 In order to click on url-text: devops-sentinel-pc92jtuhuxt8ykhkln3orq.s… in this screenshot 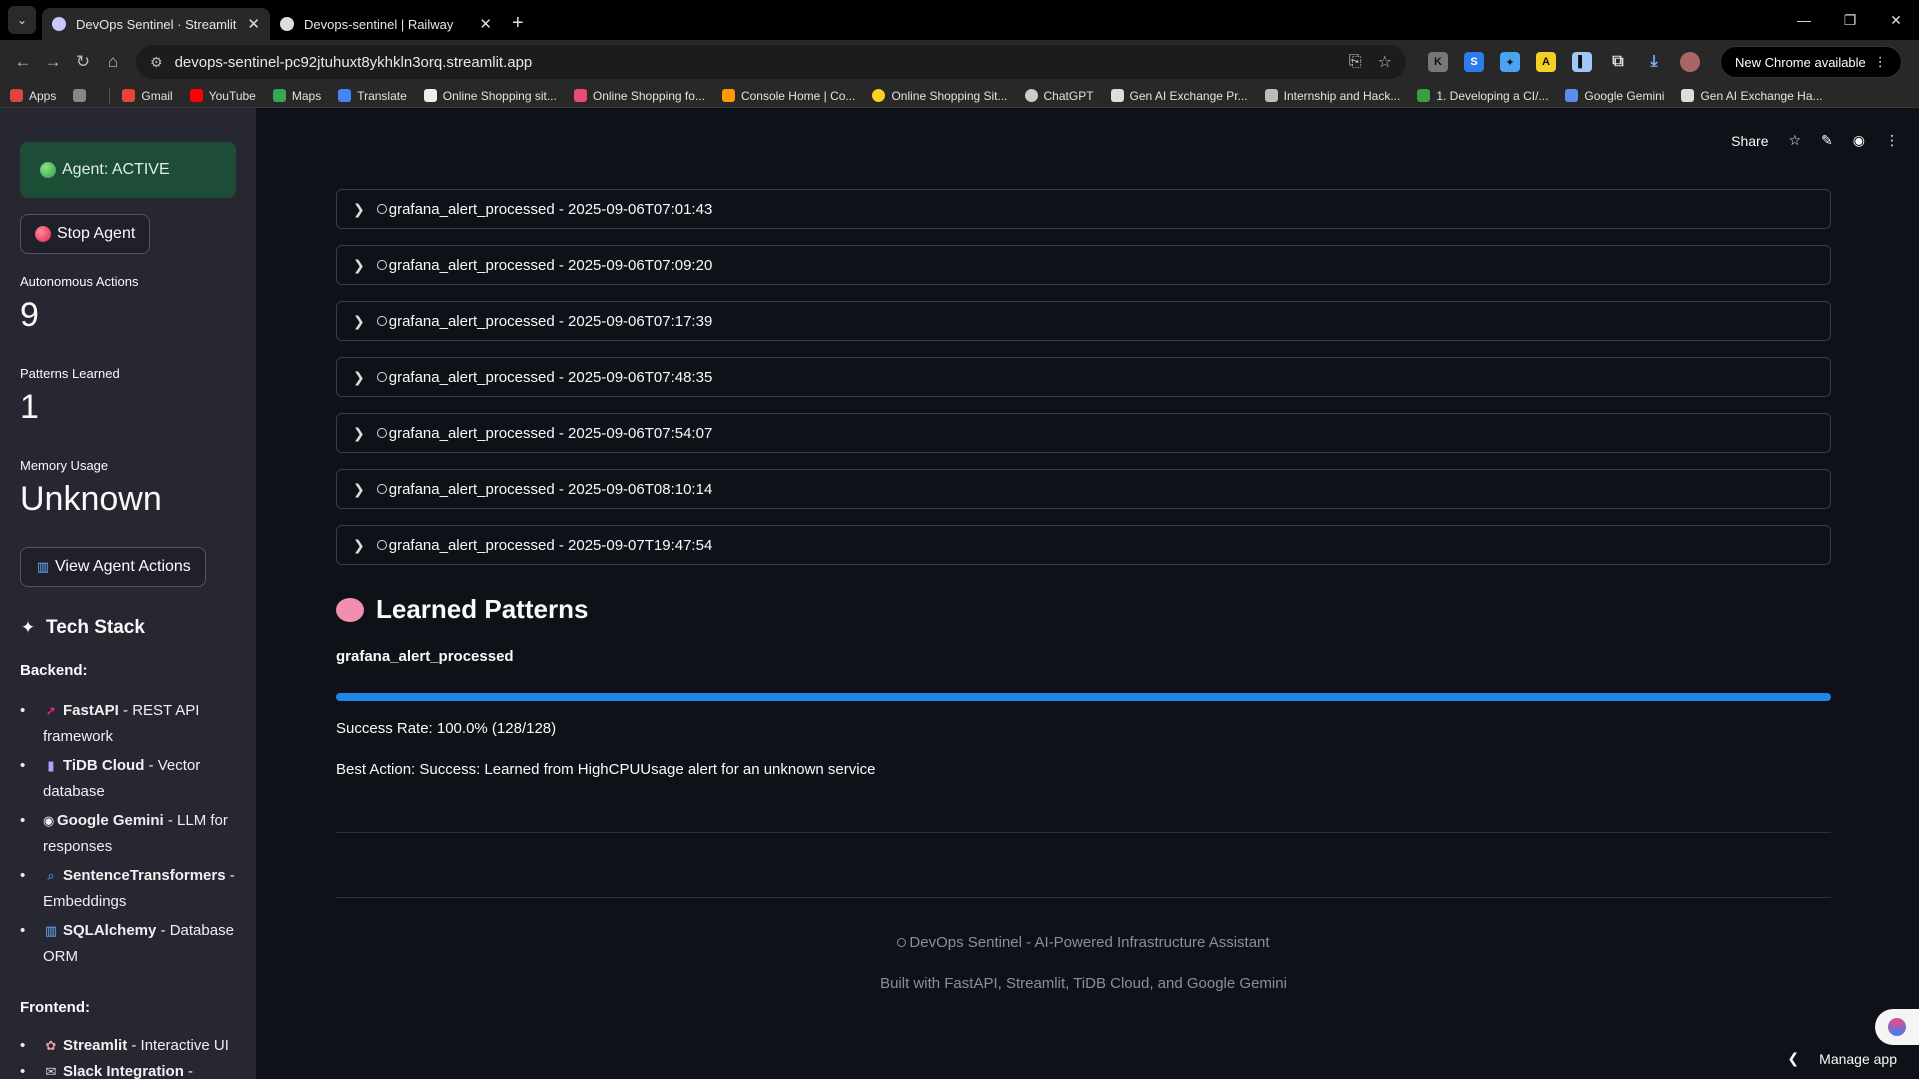, I will do `click(754, 62)`.